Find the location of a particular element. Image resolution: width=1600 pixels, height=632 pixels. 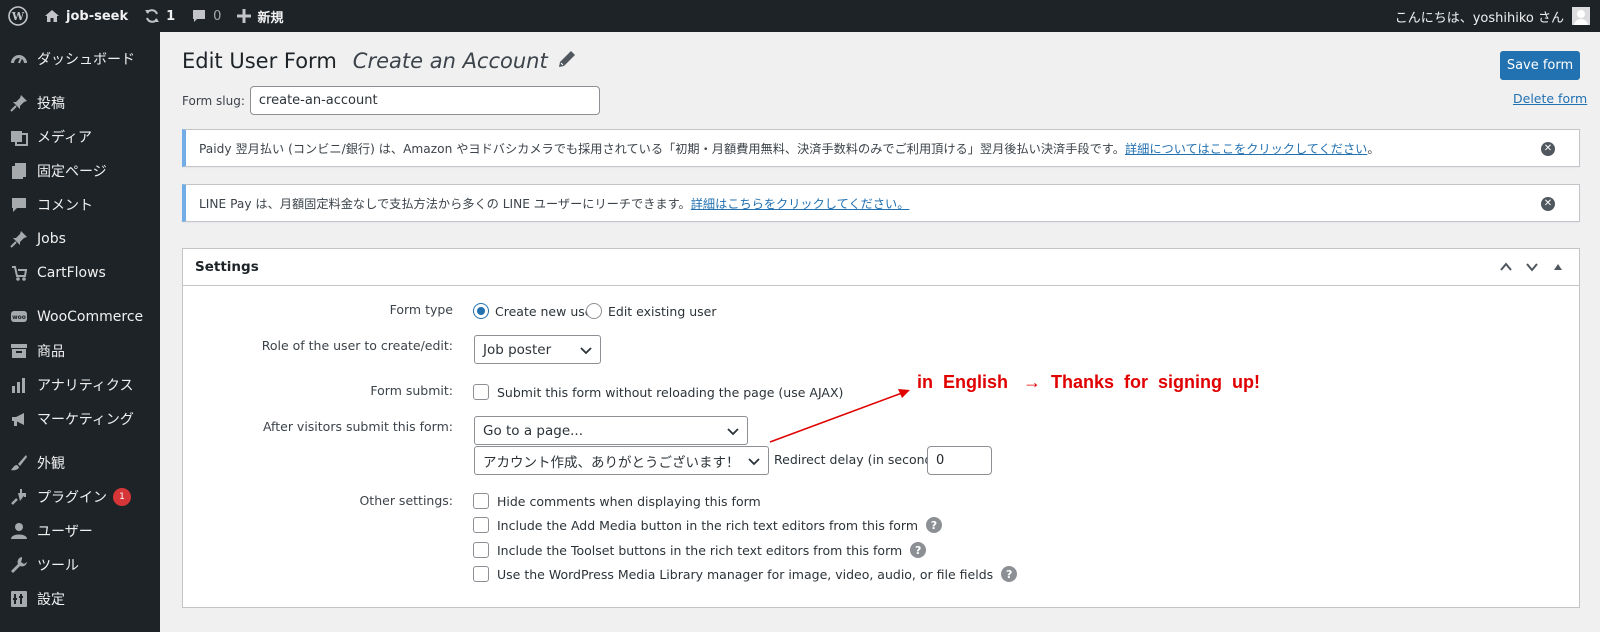

site-name-link: job-seek is located at coordinates (86, 16).